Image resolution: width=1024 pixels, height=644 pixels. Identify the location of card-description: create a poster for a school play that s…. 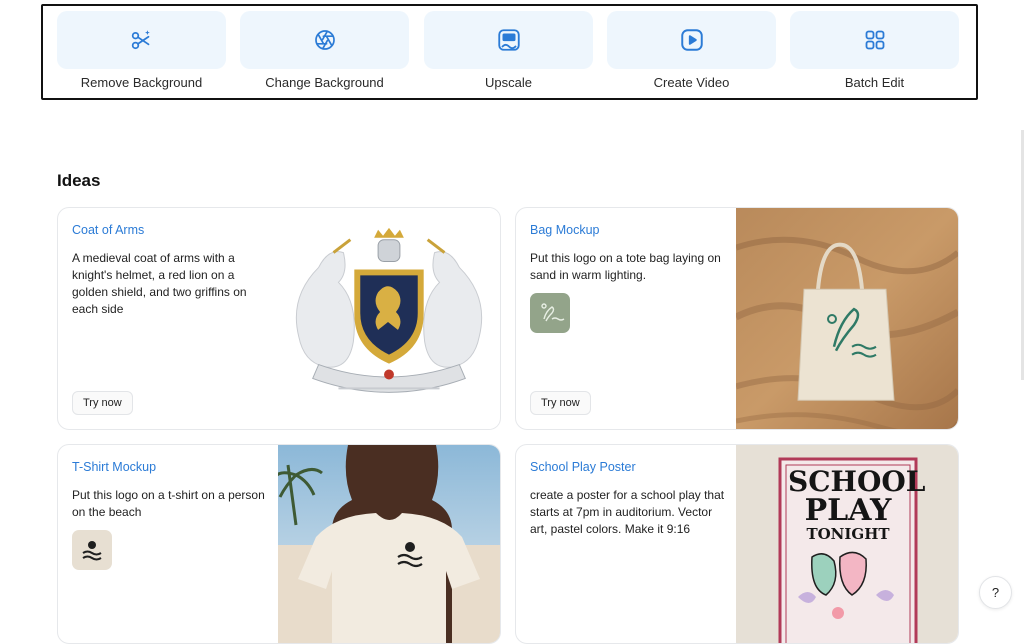
(627, 512).